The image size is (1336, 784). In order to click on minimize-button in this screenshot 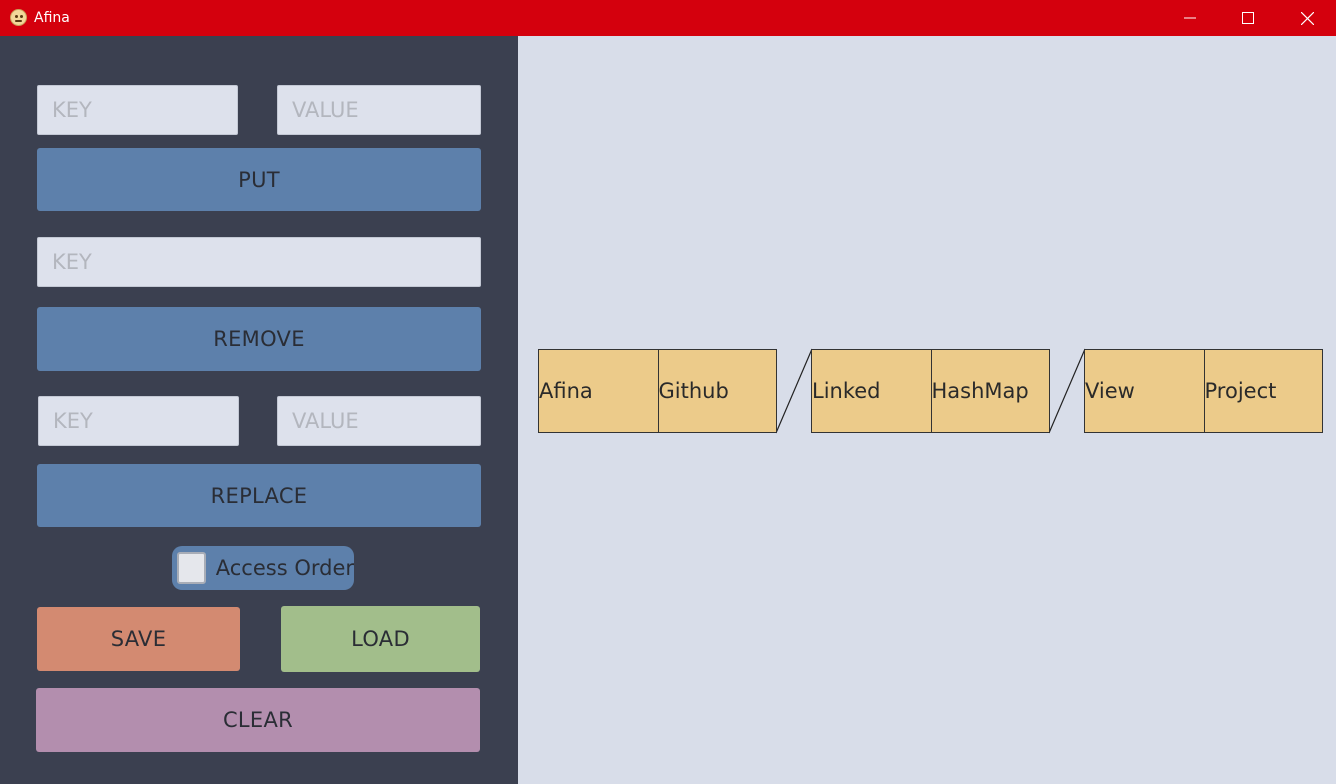, I will do `click(1190, 18)`.